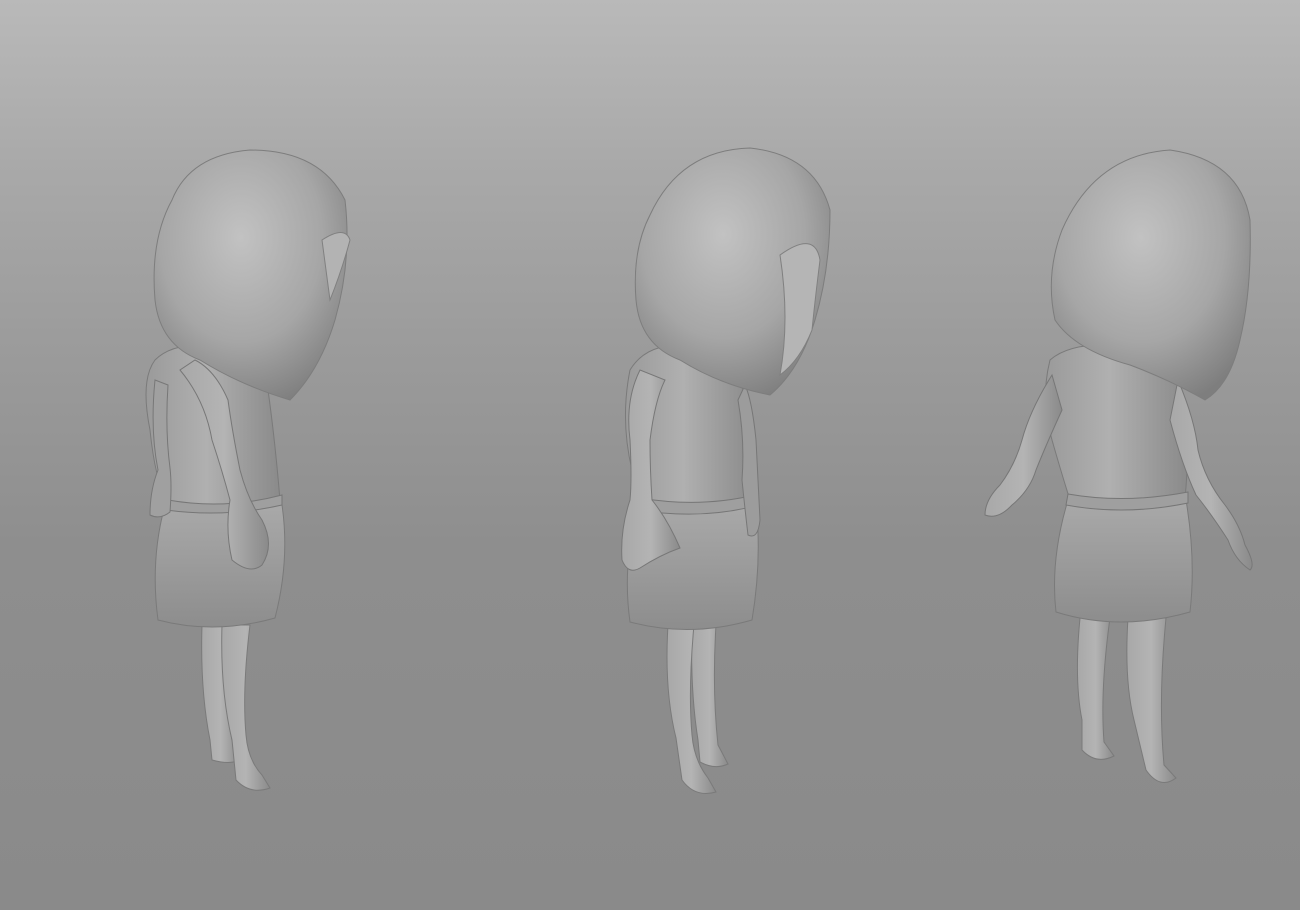 The height and width of the screenshot is (910, 1300). Describe the element at coordinates (710, 696) in the screenshot. I see `figure-2-leg-back` at that location.